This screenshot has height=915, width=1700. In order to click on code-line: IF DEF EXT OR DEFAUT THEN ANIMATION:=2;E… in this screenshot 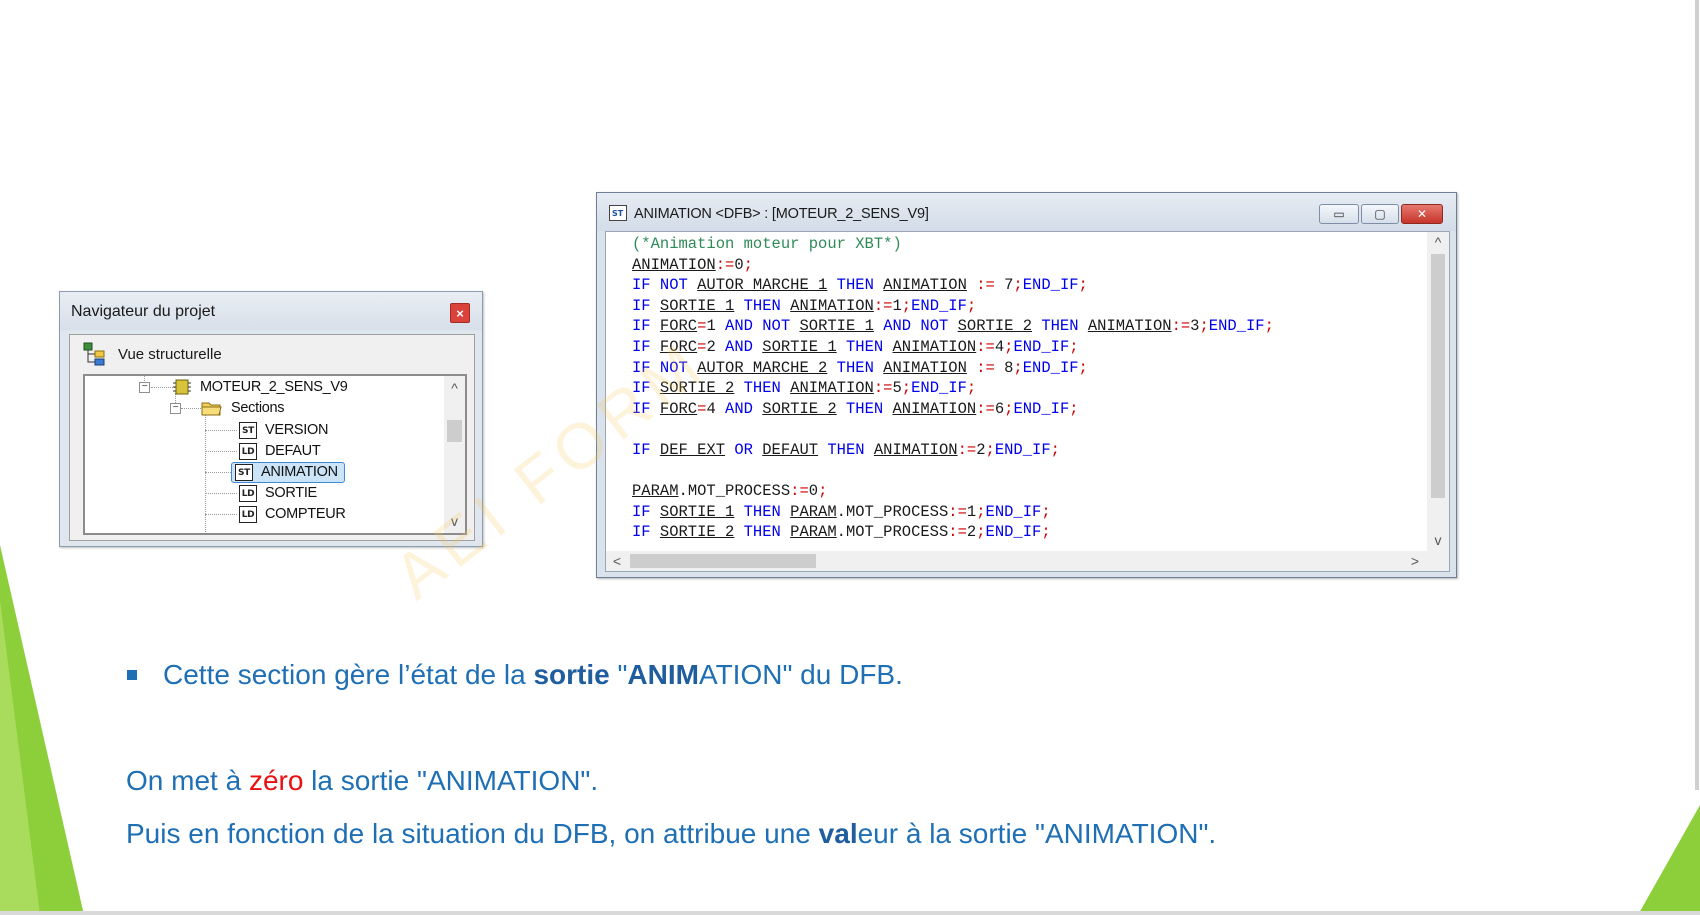, I will do `click(953, 450)`.